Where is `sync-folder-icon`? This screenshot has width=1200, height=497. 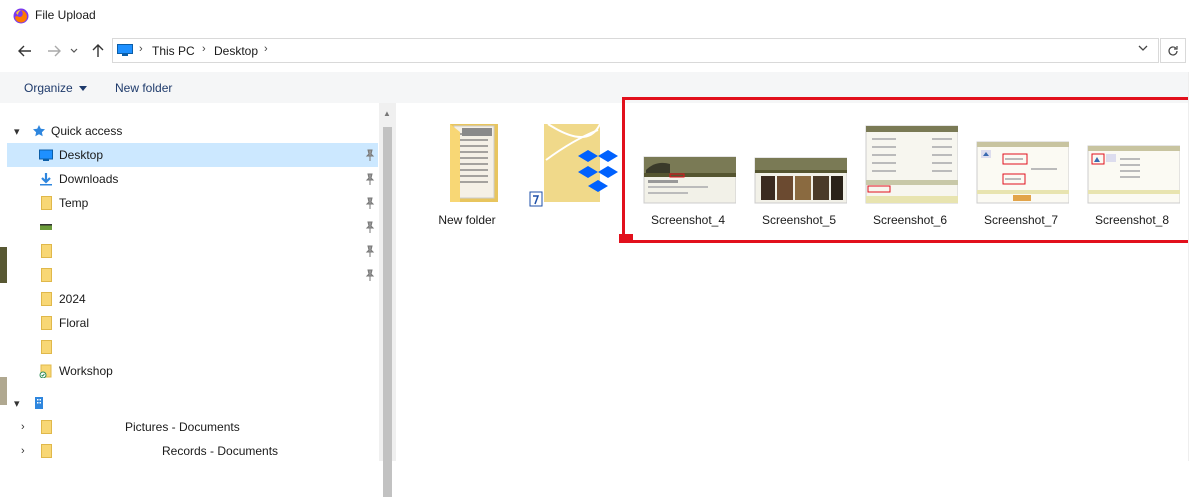
sync-folder-icon is located at coordinates (45, 371).